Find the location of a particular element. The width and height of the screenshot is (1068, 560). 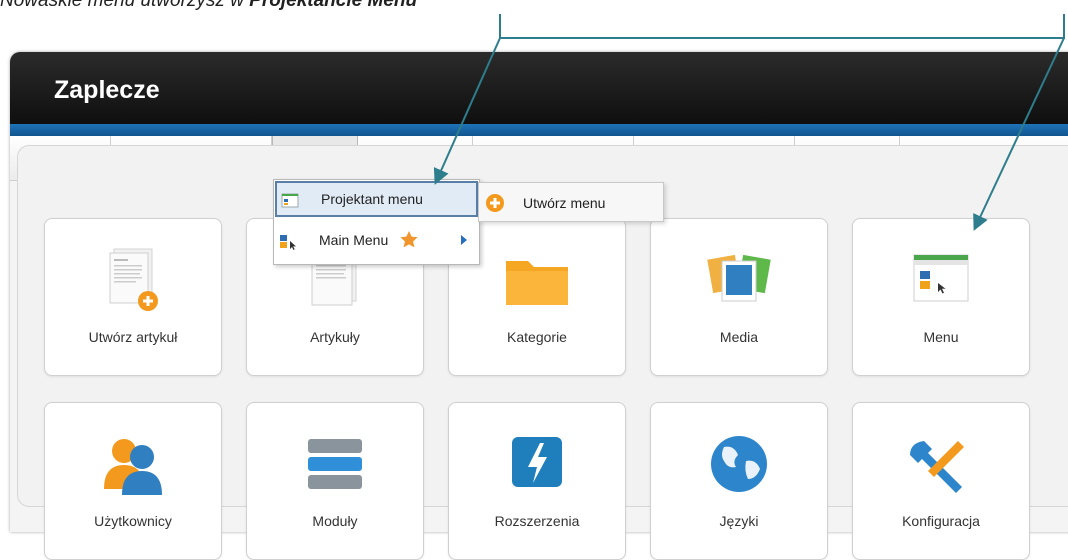

menu-dropdown: Projektant menu Main Menu is located at coordinates (376, 222).